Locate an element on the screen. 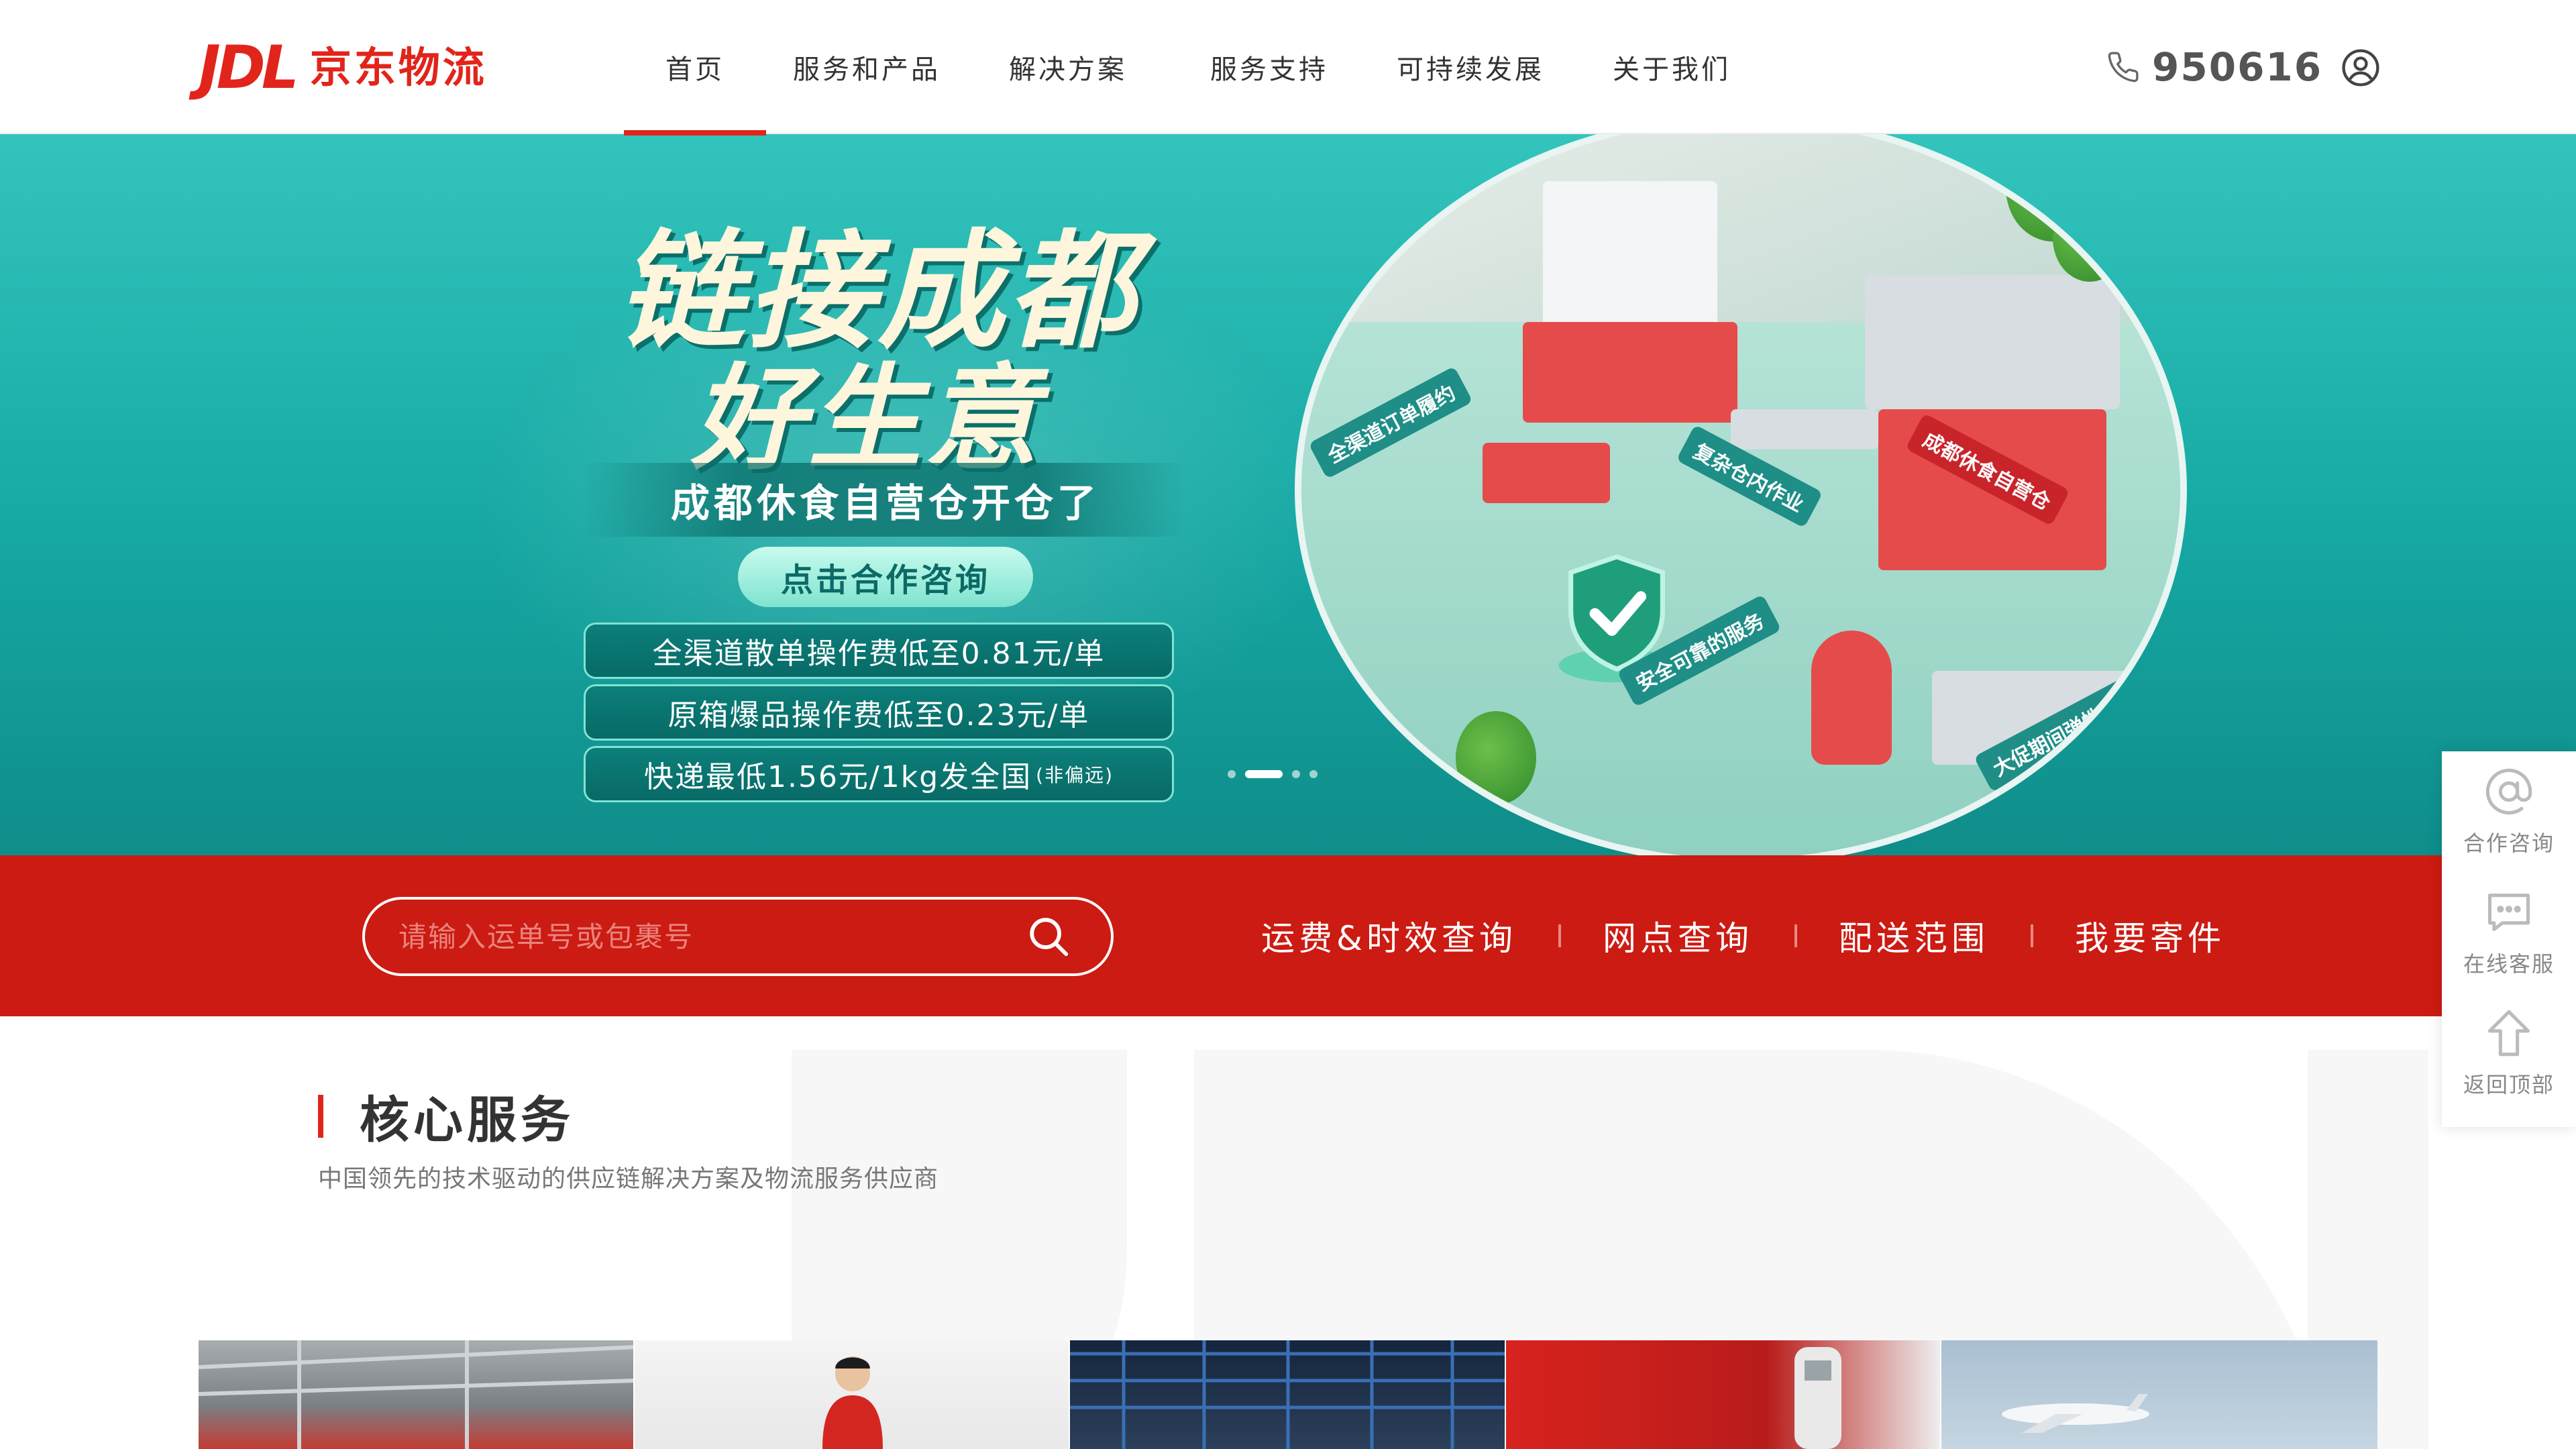 The height and width of the screenshot is (1449, 2576). floating-side-panel: 合作咨询 在线客服 返回顶部 is located at coordinates (2509, 939).